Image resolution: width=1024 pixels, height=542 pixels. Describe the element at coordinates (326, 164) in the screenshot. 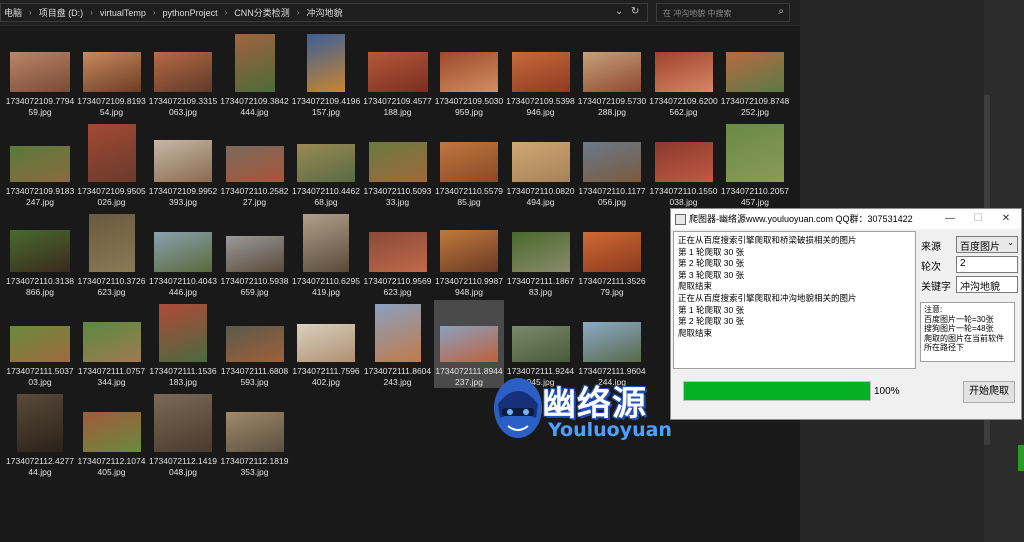

I see `file-item: 1734072110.446268.jpg` at that location.